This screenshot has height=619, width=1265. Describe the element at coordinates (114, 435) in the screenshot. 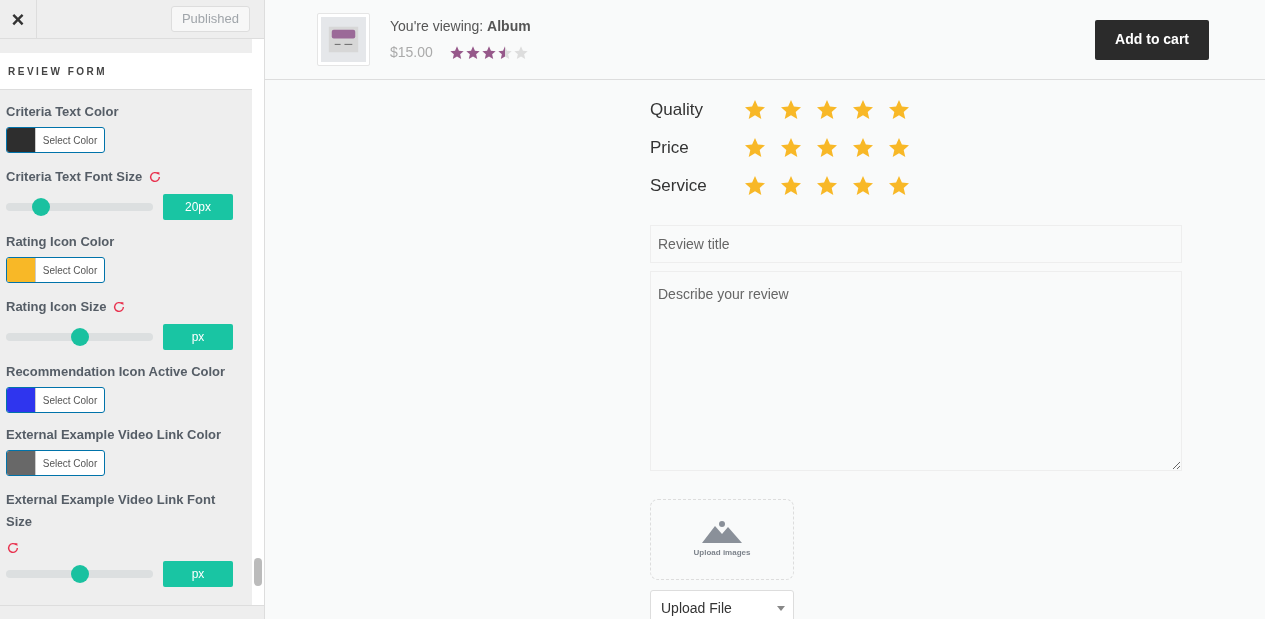

I see `control-label: External Example Video Link Color` at that location.